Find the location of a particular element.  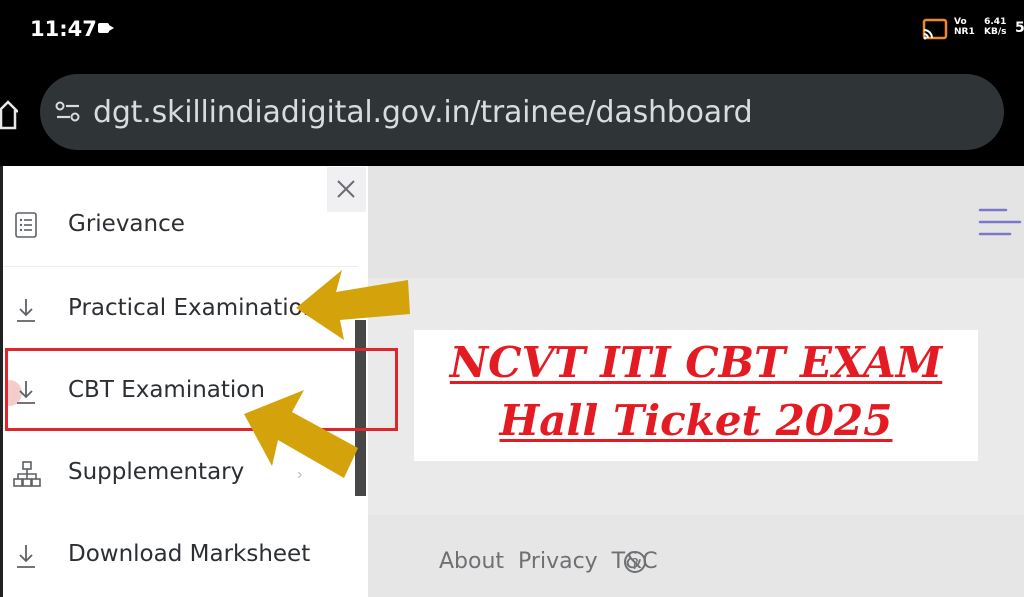

network-speed: 6.41 KB/s is located at coordinates (995, 27).